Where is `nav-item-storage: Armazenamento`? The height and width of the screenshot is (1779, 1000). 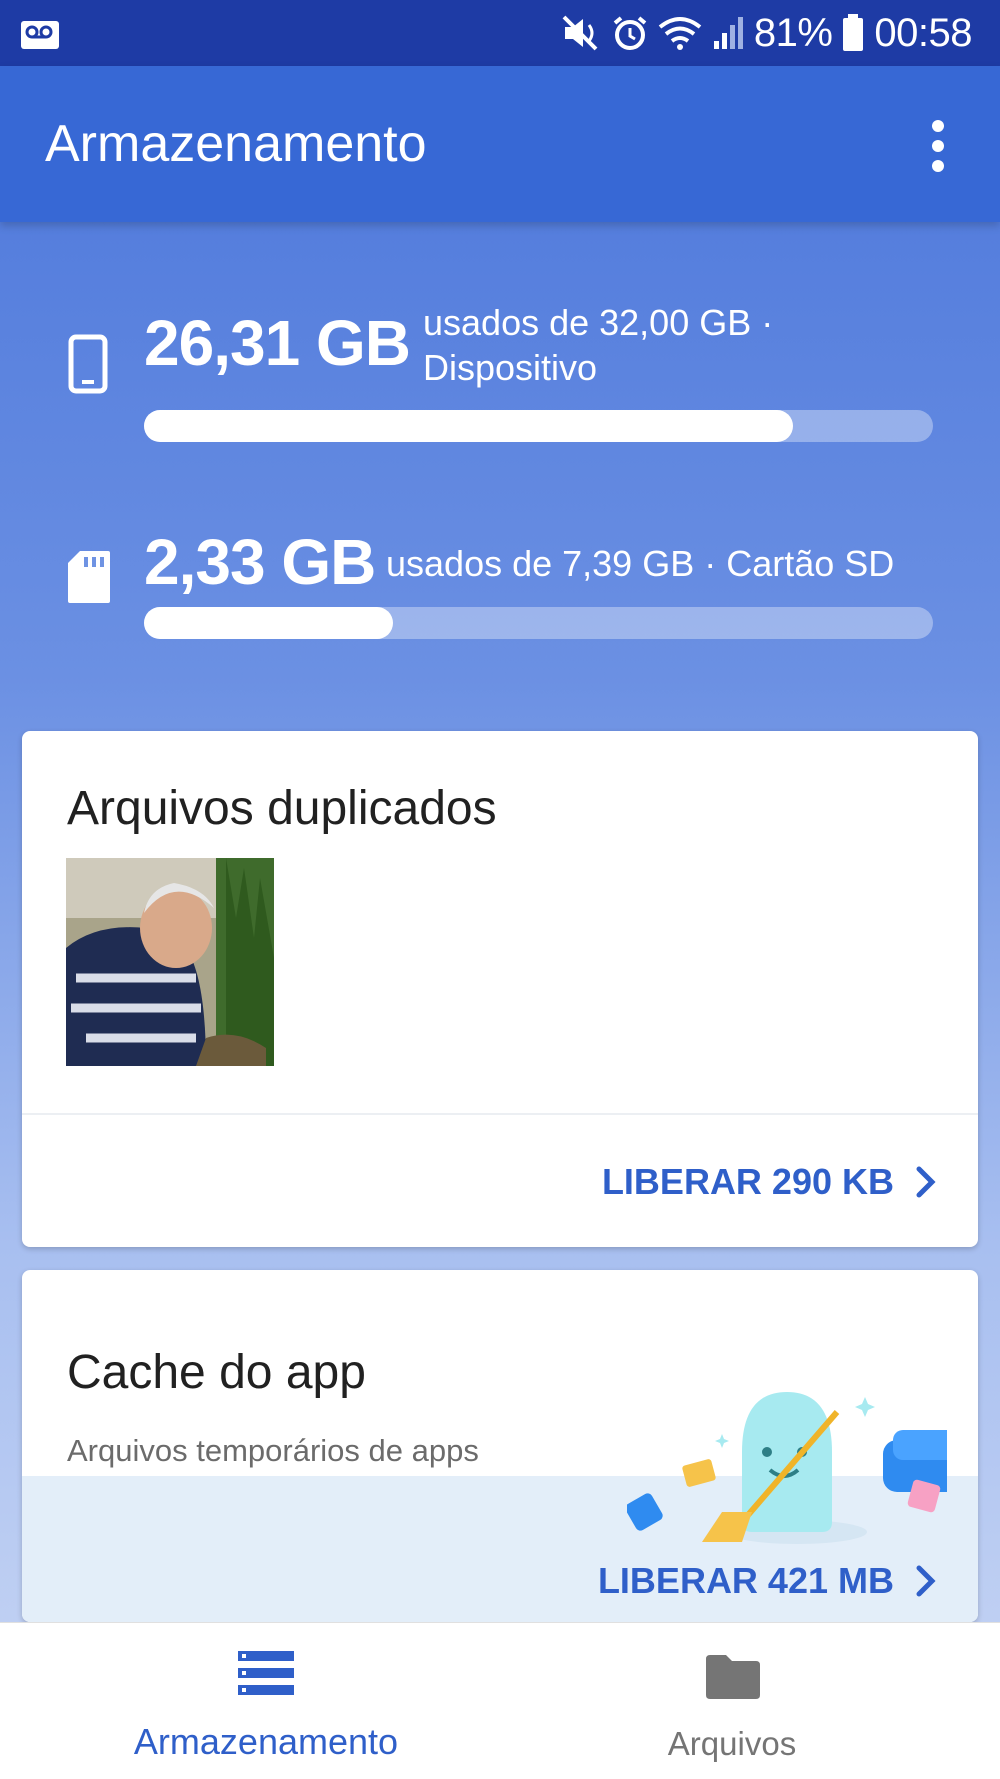
nav-item-storage: Armazenamento is located at coordinates (266, 1701).